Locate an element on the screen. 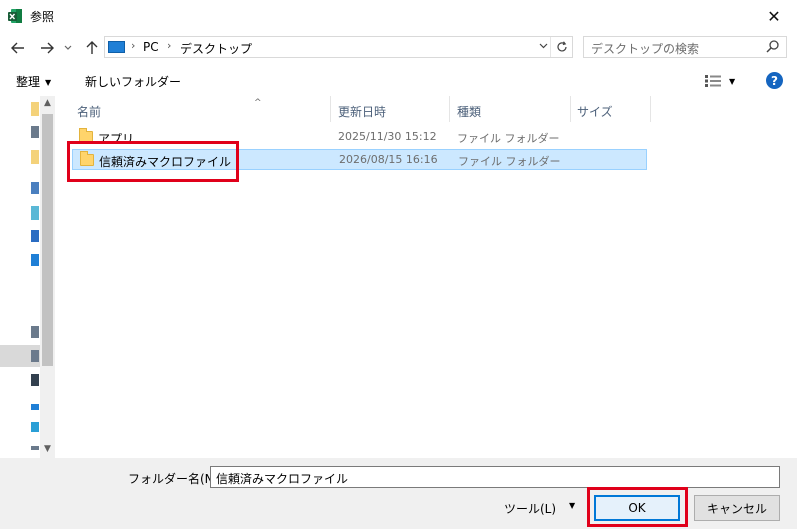 The image size is (797, 529). scroll-down-icon: ▼ is located at coordinates (47, 449).